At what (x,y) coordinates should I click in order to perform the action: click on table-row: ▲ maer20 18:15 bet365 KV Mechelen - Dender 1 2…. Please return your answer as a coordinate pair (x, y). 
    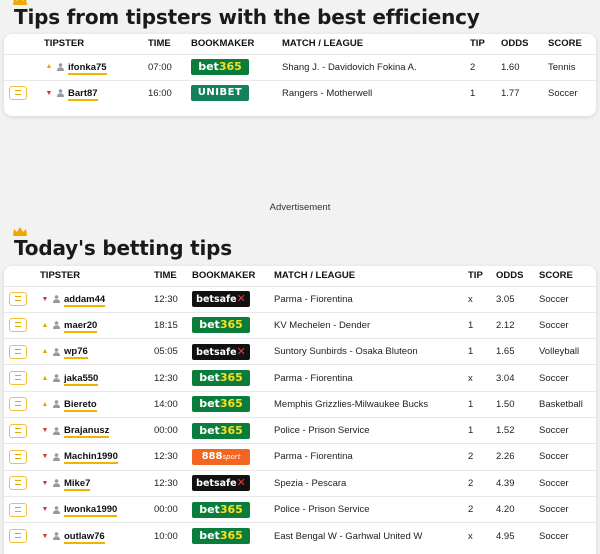
    Looking at the image, I should click on (300, 325).